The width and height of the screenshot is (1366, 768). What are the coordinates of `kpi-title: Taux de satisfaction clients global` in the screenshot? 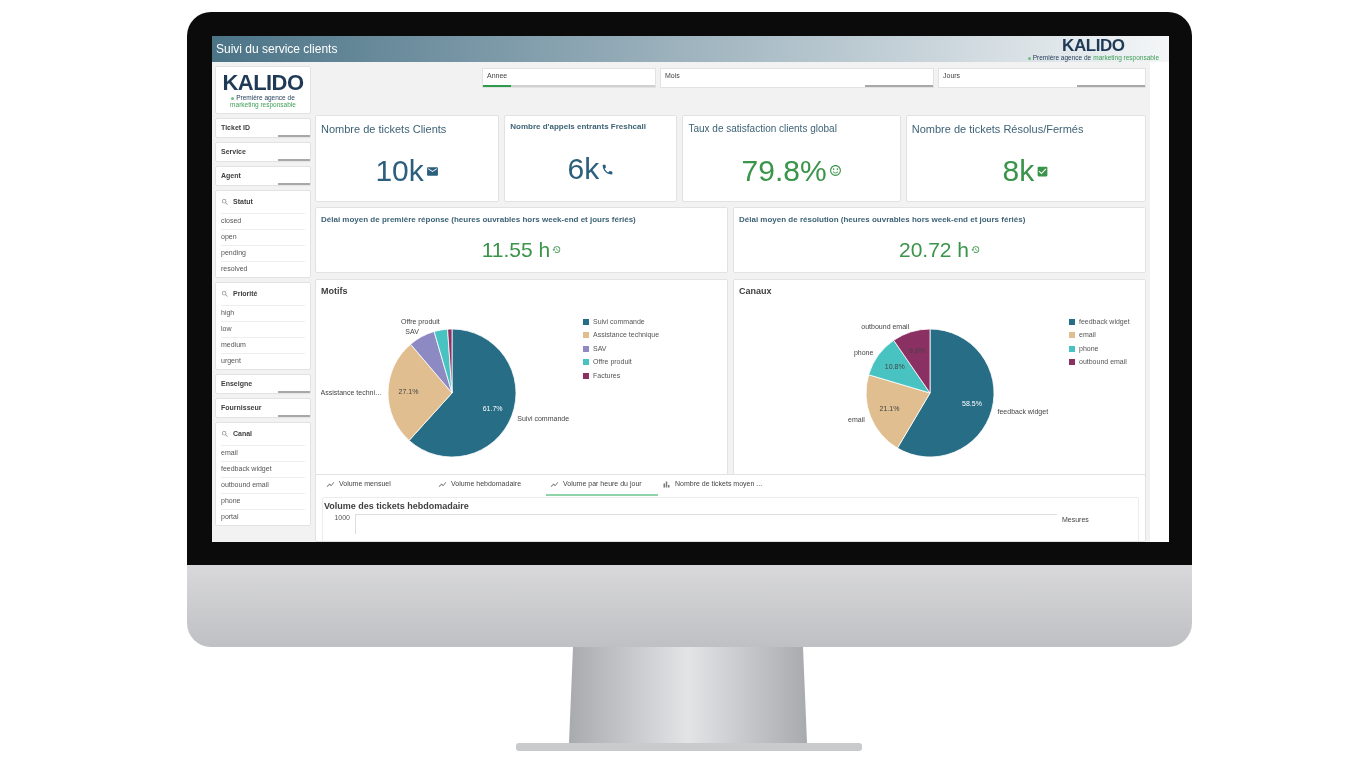 It's located at (763, 129).